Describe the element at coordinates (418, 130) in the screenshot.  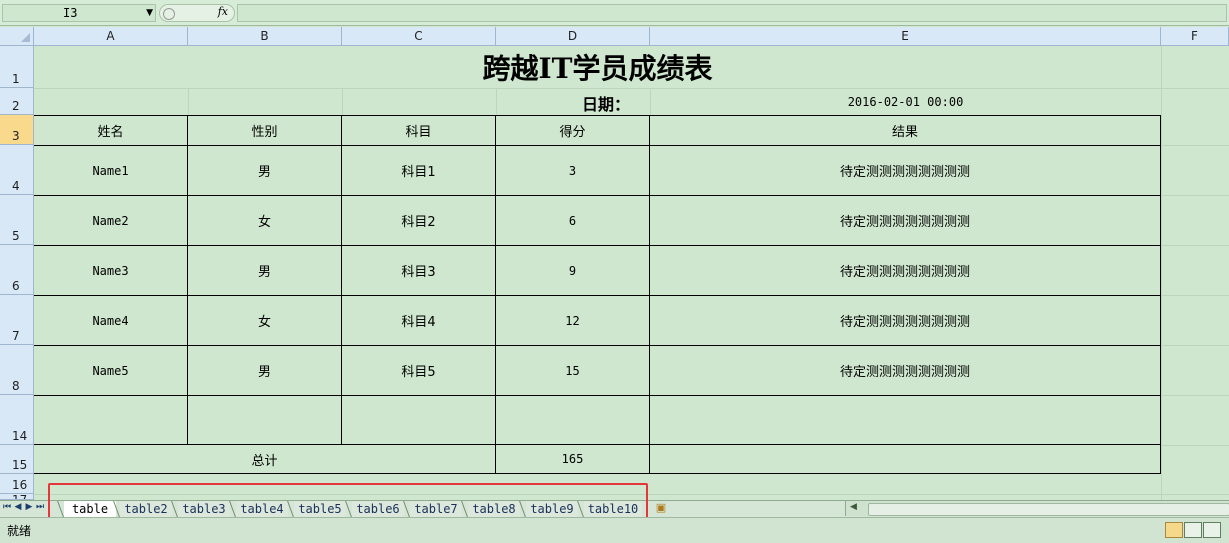
I see `header-subject: 科目` at that location.